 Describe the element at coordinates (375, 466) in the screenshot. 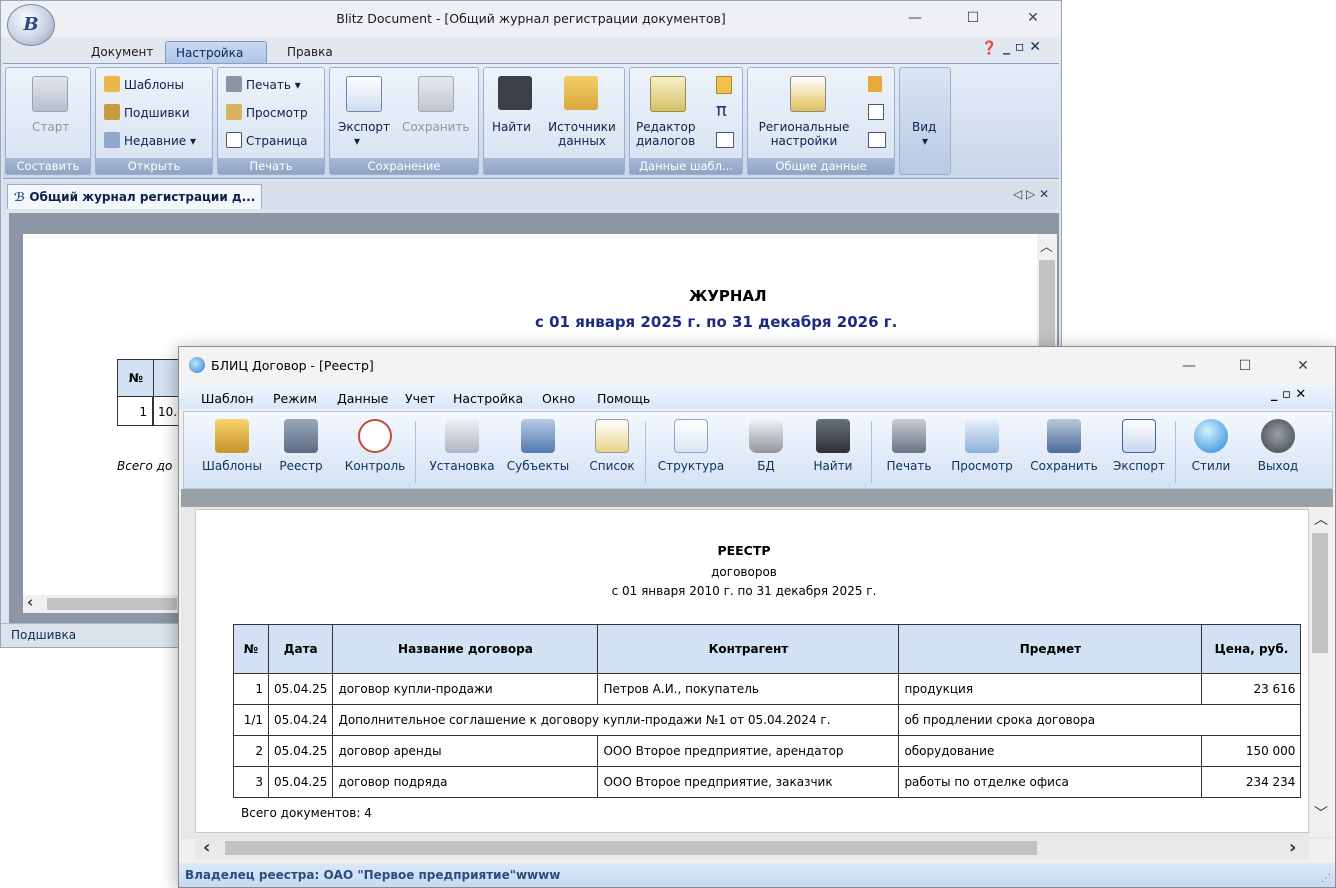

I see `label: Контроль` at that location.